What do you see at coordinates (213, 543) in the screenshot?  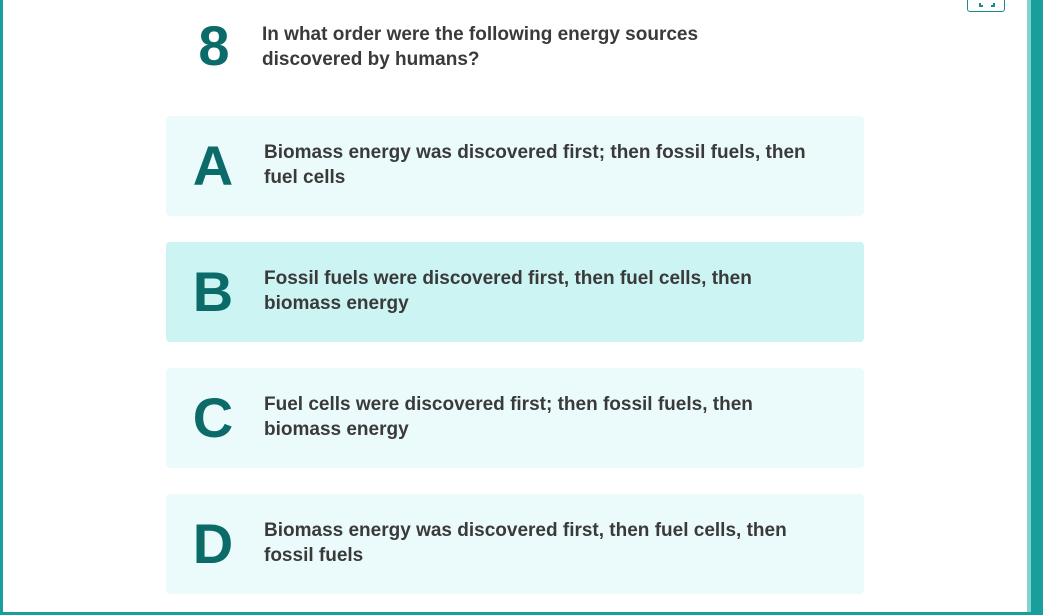 I see `option-letter: D` at bounding box center [213, 543].